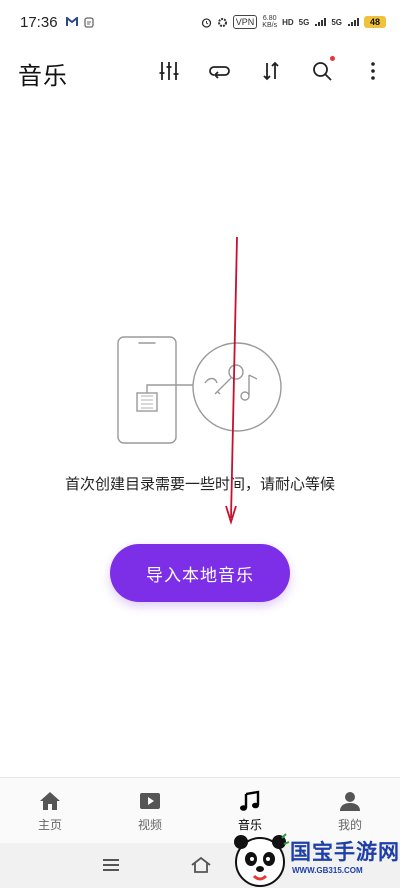 The height and width of the screenshot is (888, 400). I want to click on home-icon, so click(50, 801).